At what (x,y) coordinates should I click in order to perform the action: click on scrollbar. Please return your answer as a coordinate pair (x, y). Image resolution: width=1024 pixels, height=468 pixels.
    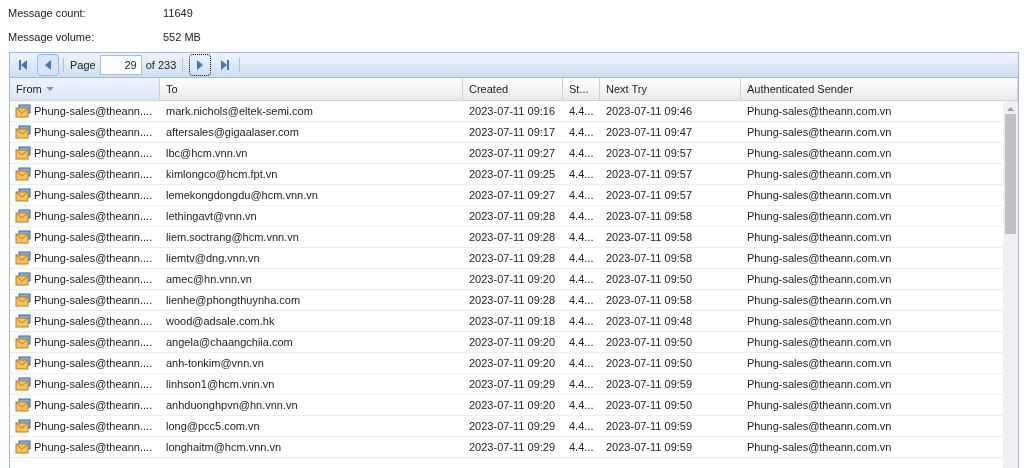
    Looking at the image, I should click on (1010, 284).